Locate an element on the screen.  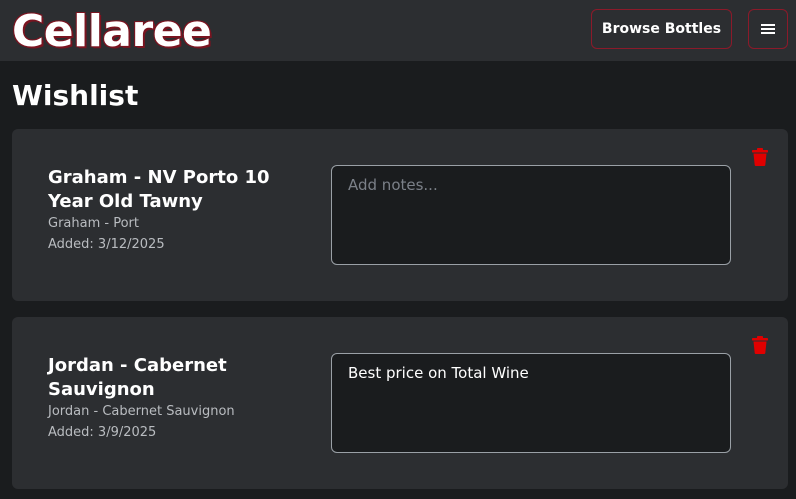
navbar: Cellaree Browse Bottles is located at coordinates (398, 30).